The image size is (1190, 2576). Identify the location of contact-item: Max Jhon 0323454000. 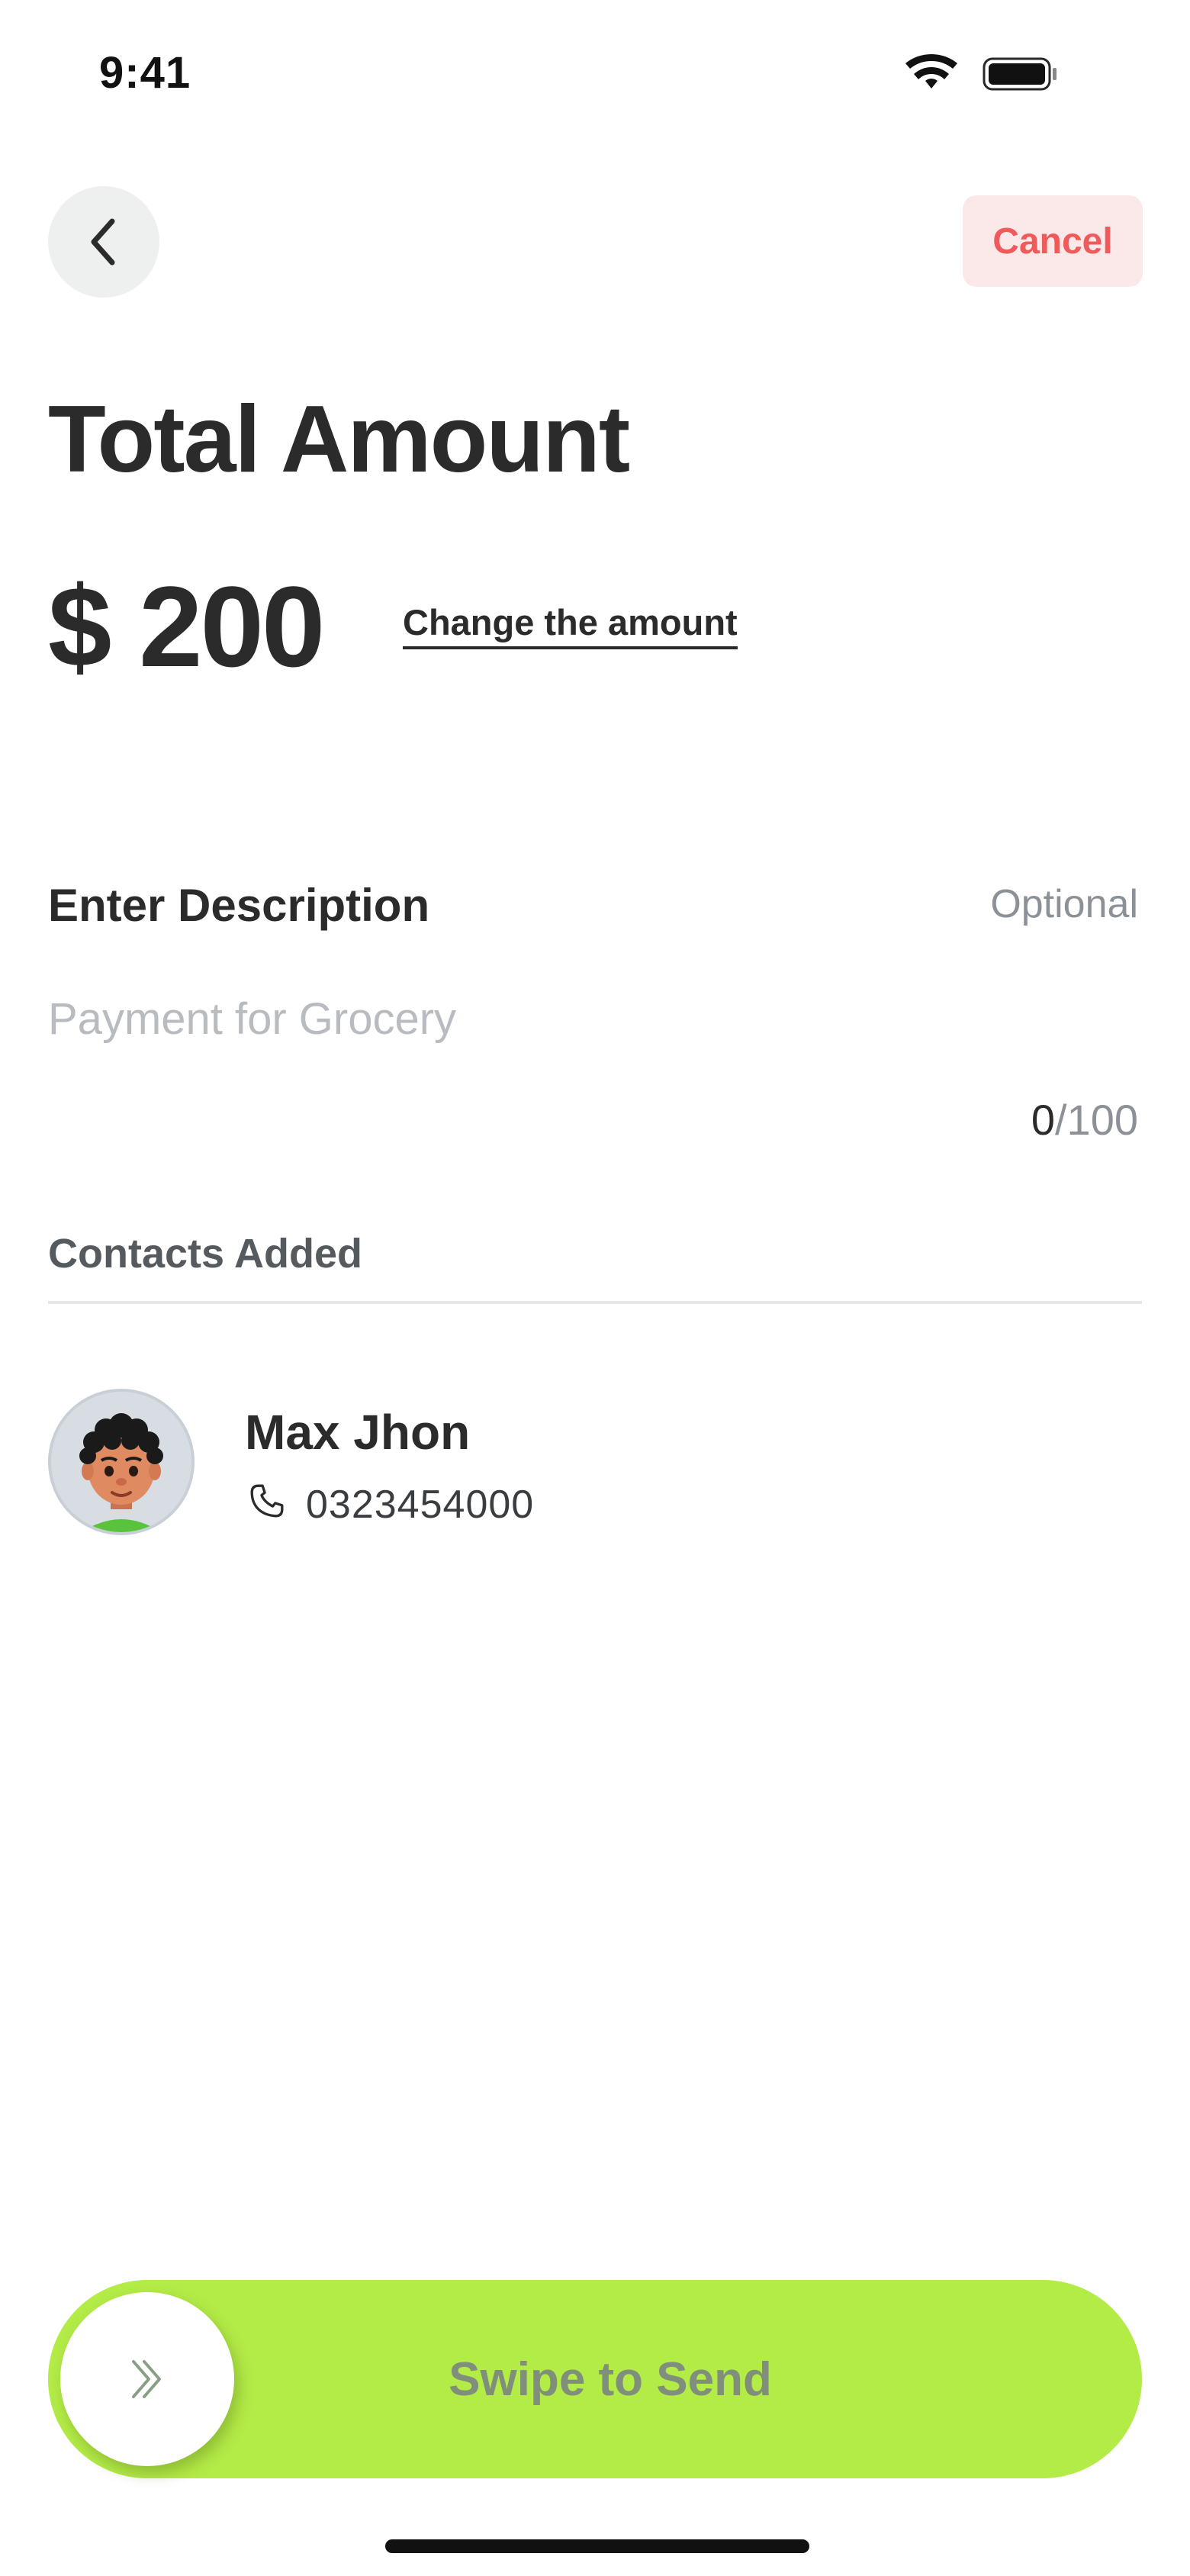
(595, 1462).